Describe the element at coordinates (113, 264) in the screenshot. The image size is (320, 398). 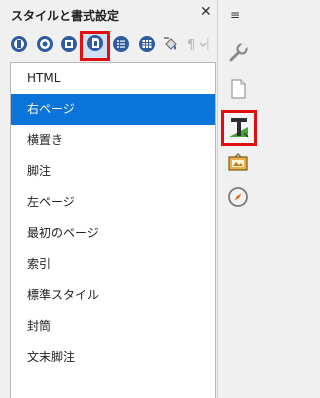
I see `list-item: 索引` at that location.